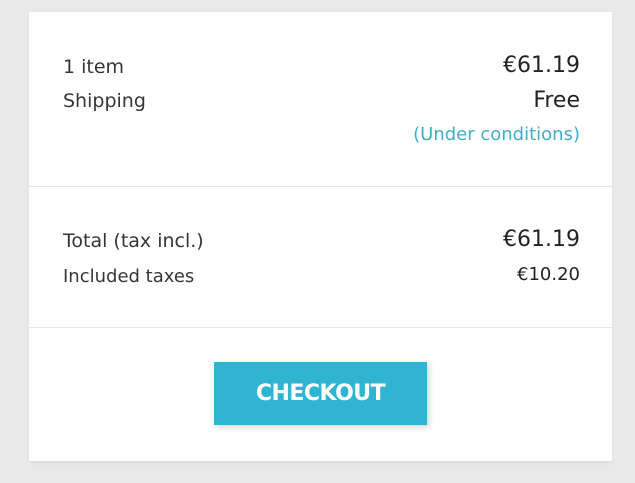 This screenshot has height=483, width=635. I want to click on included-taxes-value: €10.20, so click(548, 274).